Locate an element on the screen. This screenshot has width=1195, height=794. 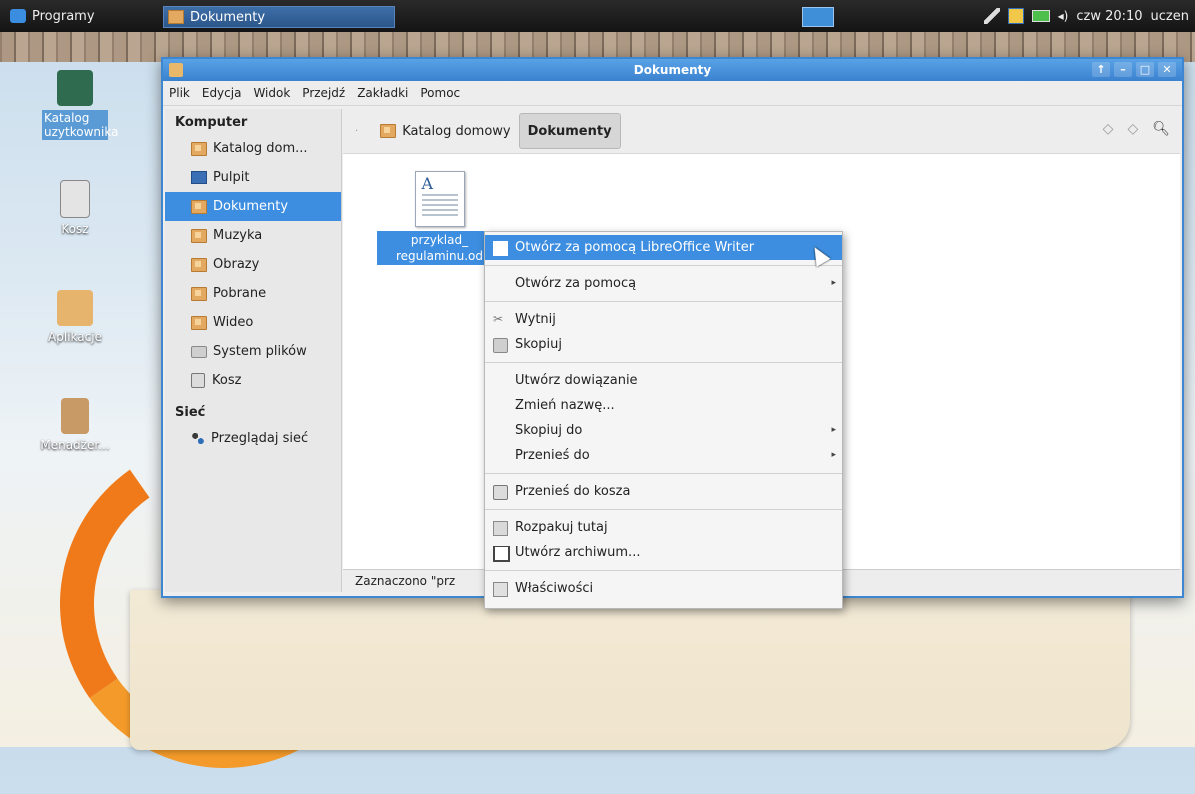
sidebar-item-label: Kosz is located at coordinates (227, 380).